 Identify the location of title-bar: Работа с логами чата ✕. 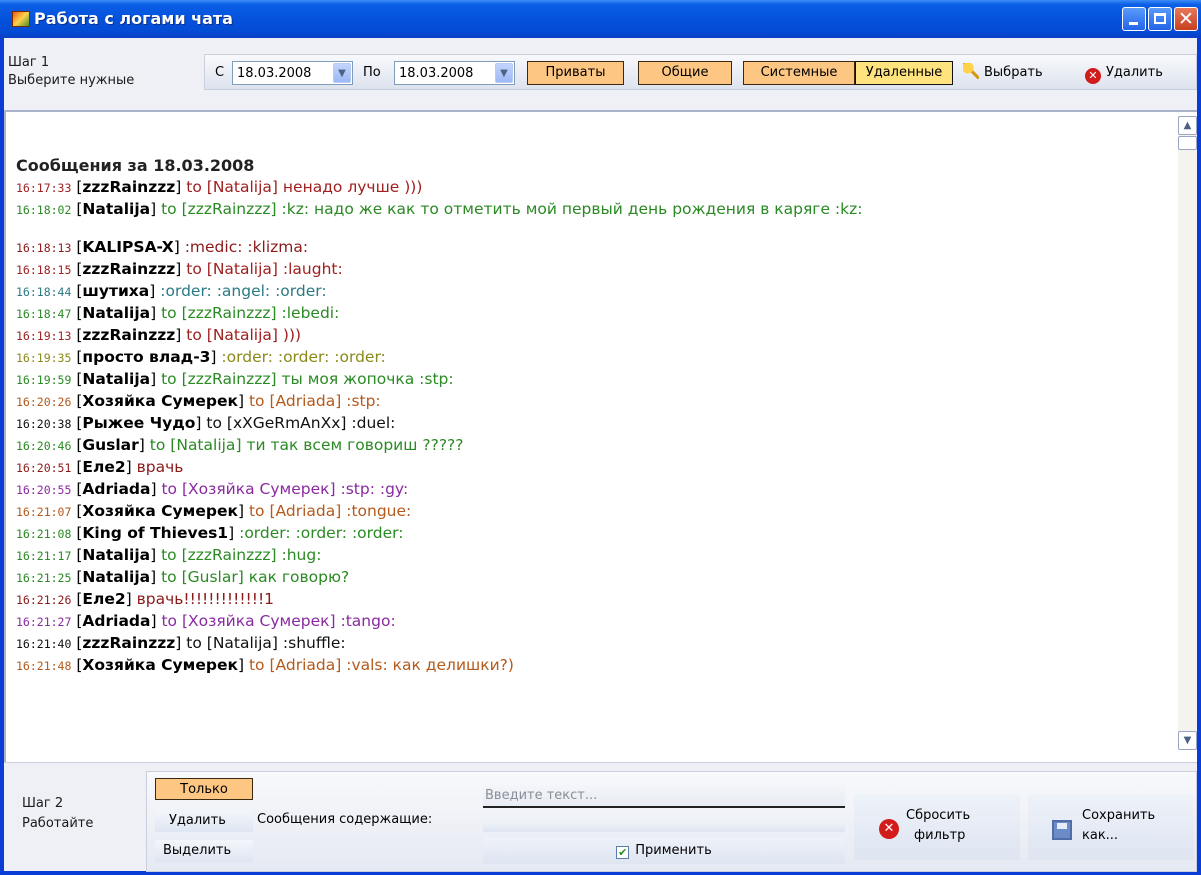
(600, 19).